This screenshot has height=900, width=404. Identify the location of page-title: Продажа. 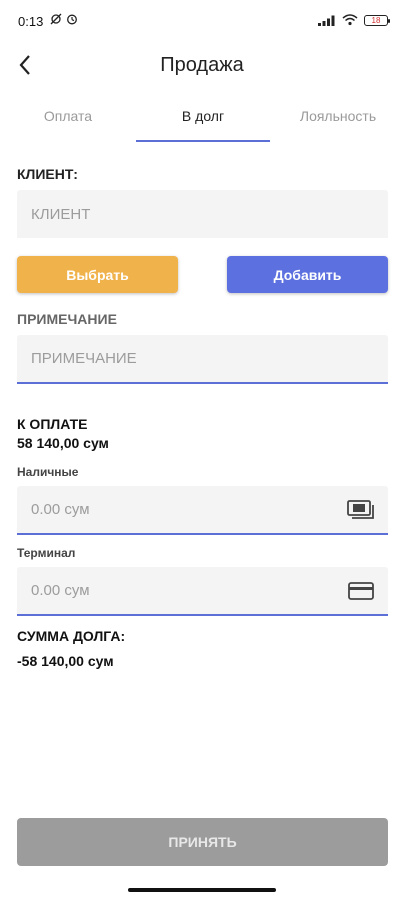
(202, 65).